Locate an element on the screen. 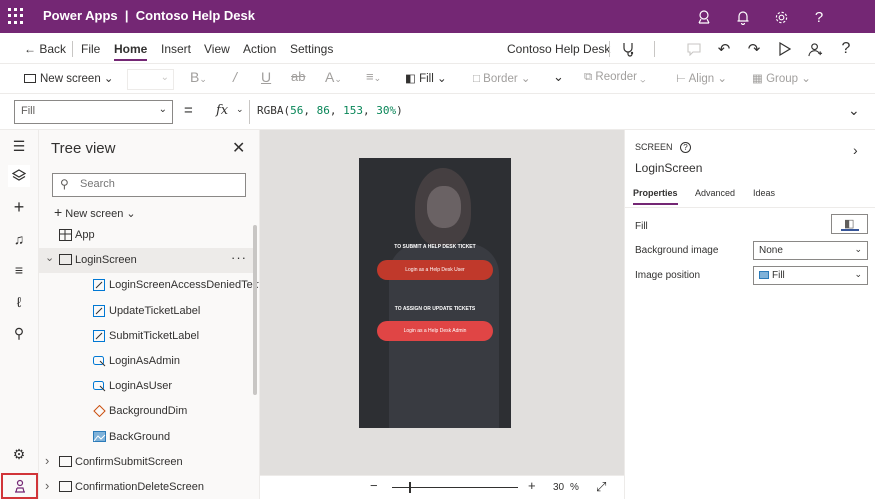 This screenshot has height=499, width=875. menu-action: Action is located at coordinates (259, 49).